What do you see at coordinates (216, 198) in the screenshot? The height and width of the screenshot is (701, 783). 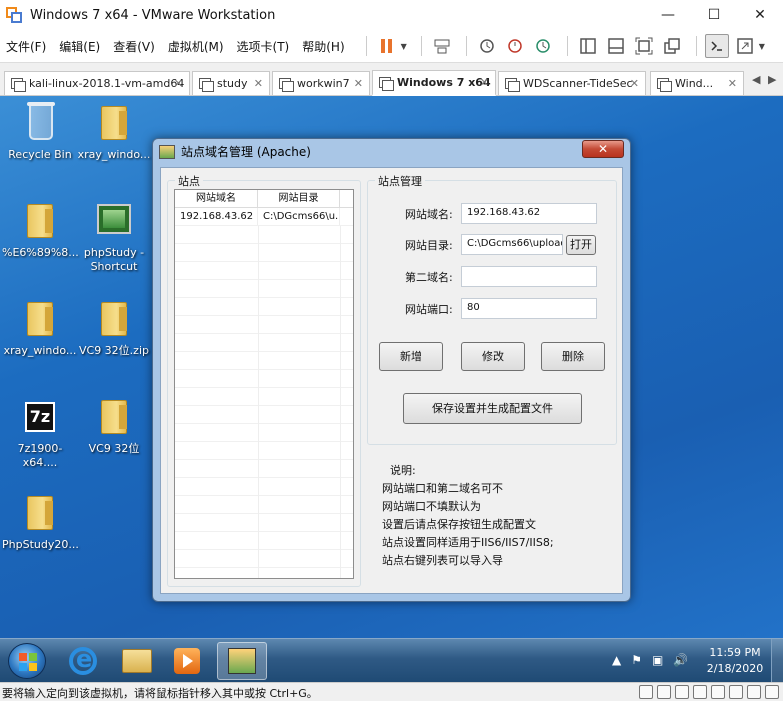 I see `column-header-domain: 网站域名` at bounding box center [216, 198].